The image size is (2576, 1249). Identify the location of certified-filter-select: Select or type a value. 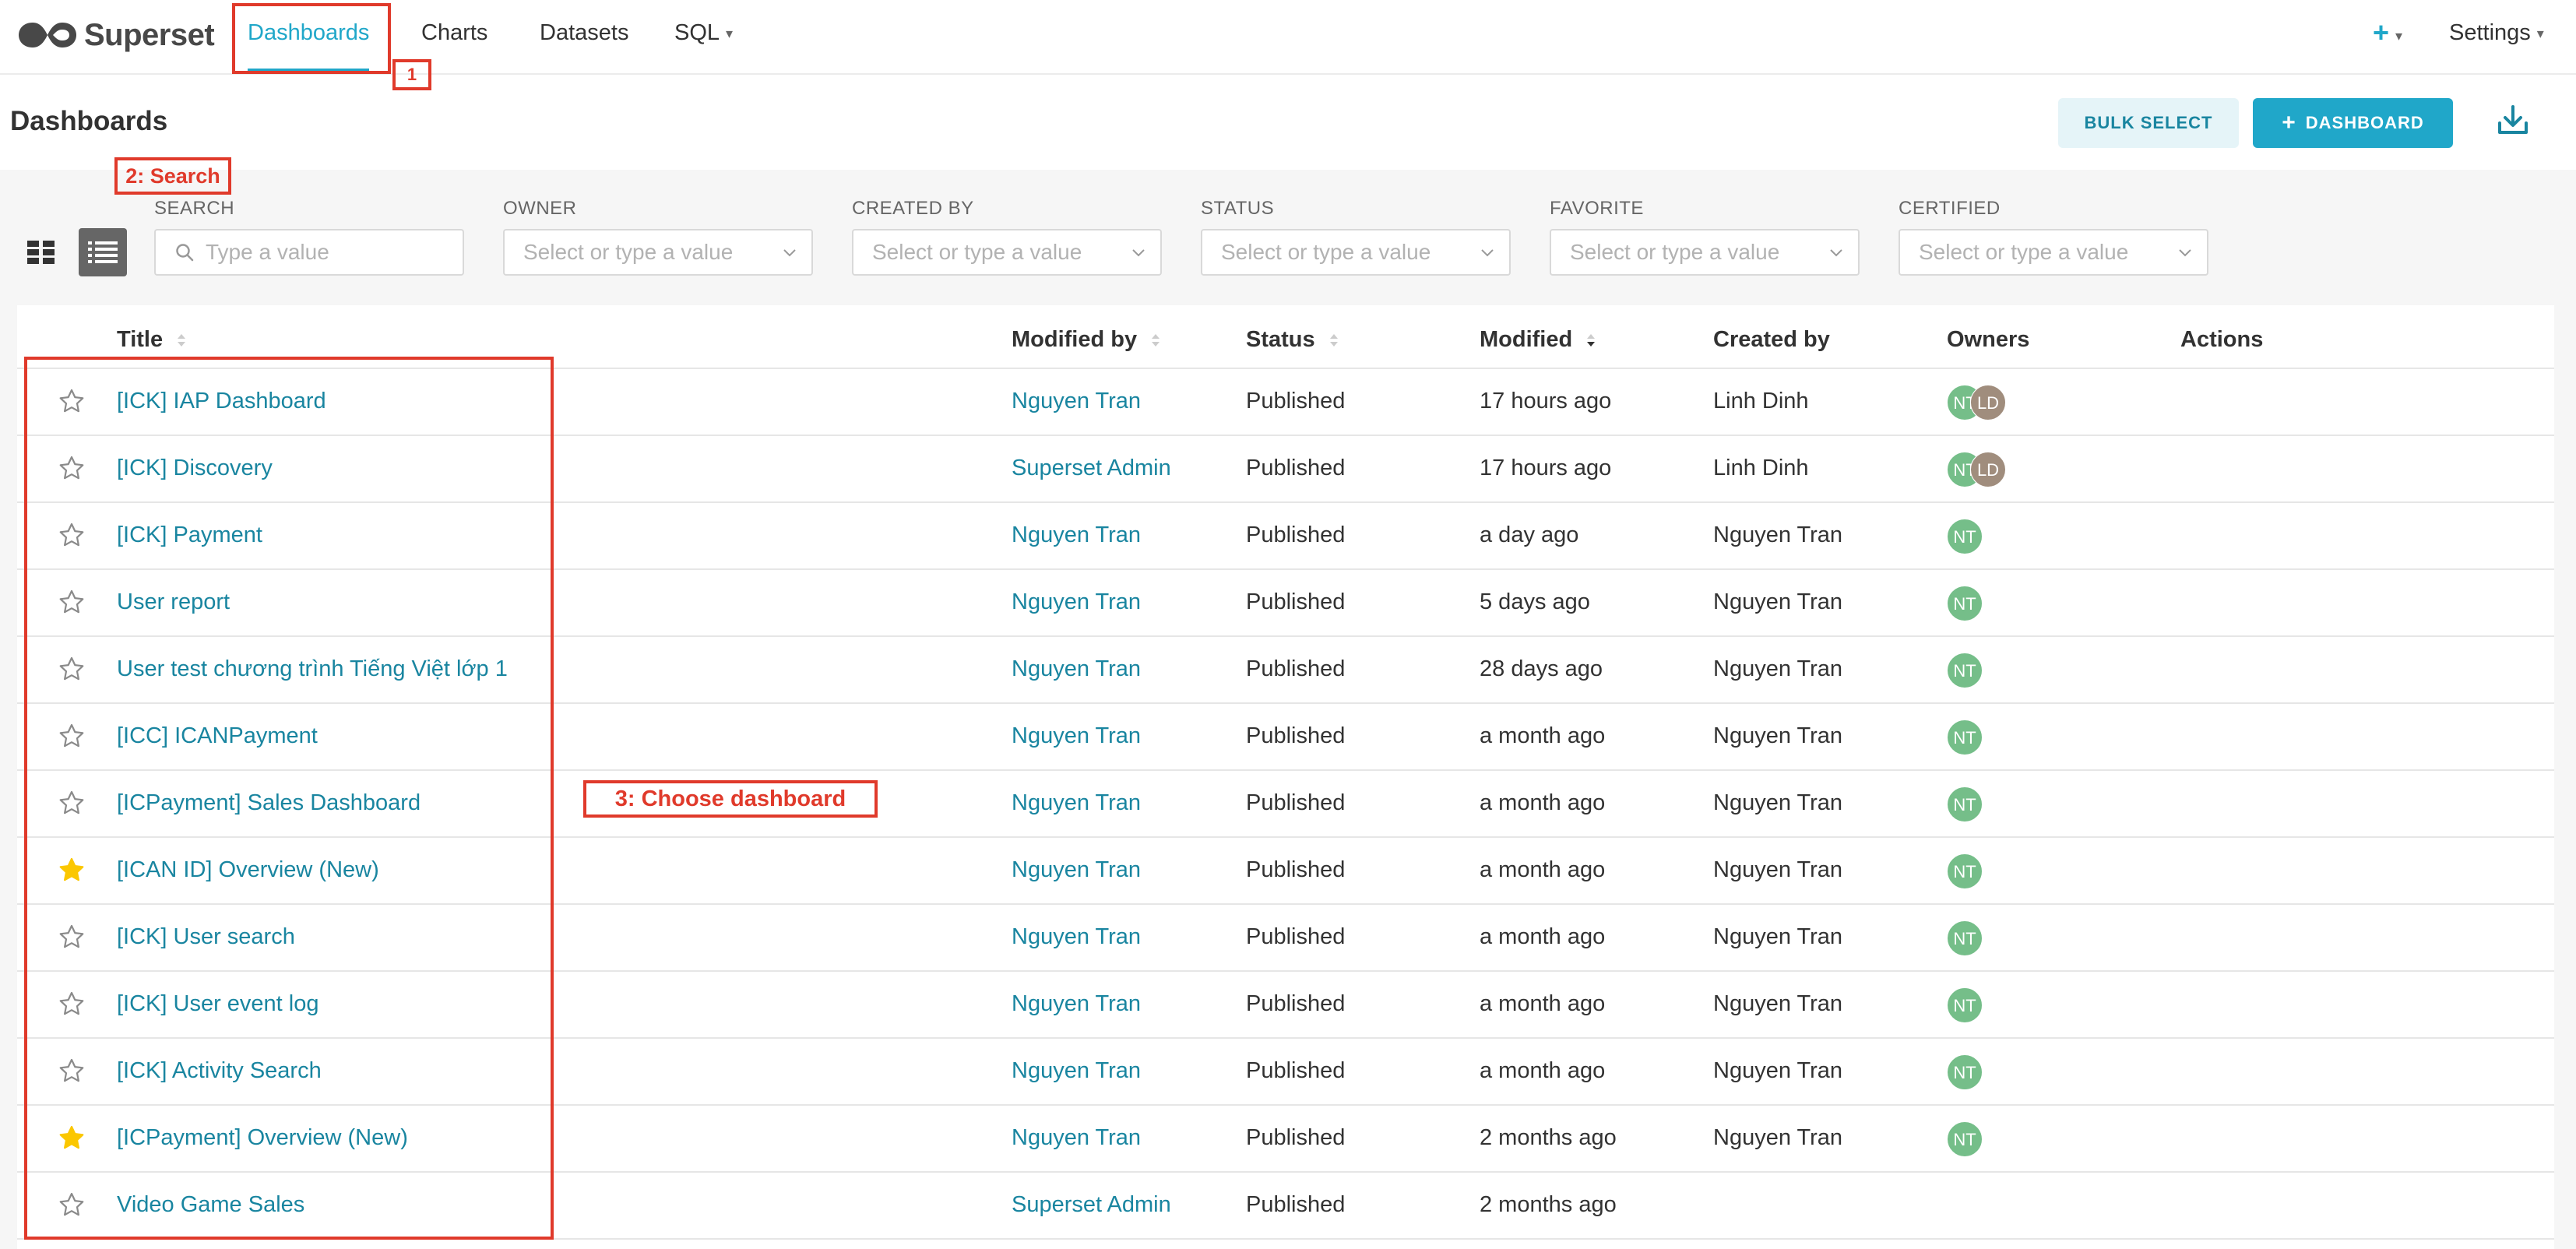
(2053, 253).